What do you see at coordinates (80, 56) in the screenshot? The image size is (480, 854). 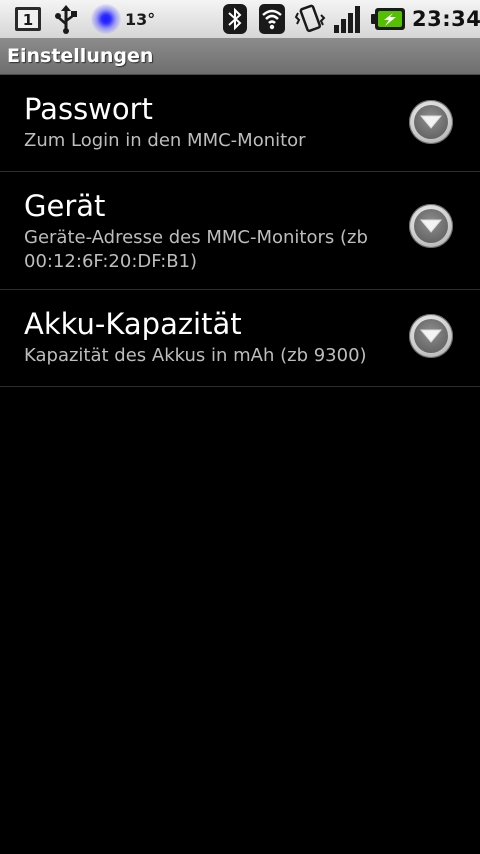 I see `page-title: Einstellungen` at bounding box center [80, 56].